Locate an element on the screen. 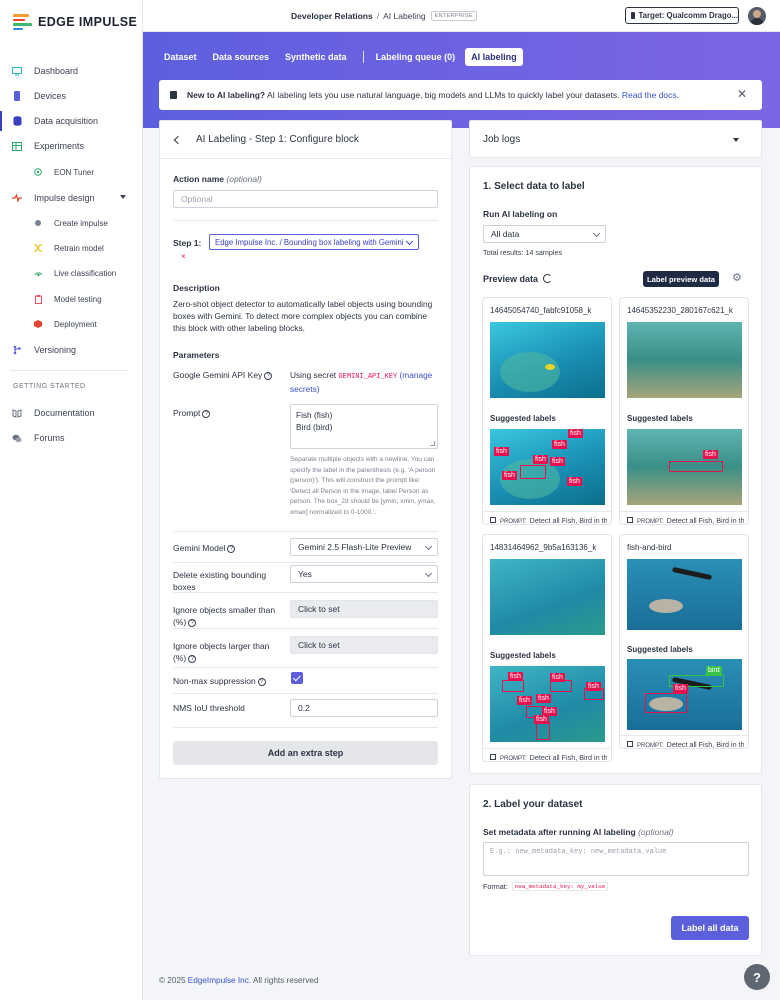 The image size is (780, 1000). prompt-prefix: PROMPT: is located at coordinates (650, 522).